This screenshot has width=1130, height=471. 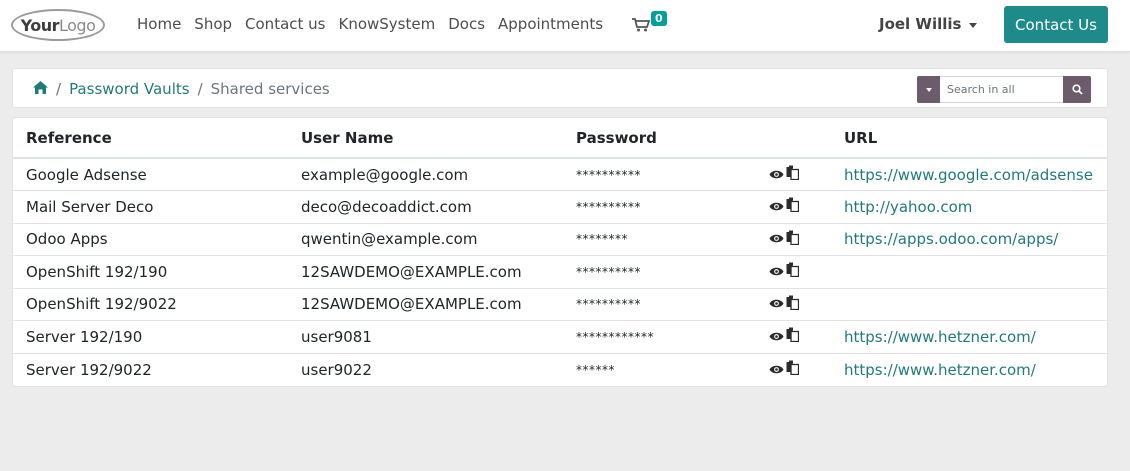 I want to click on cart-icon, so click(x=641, y=25).